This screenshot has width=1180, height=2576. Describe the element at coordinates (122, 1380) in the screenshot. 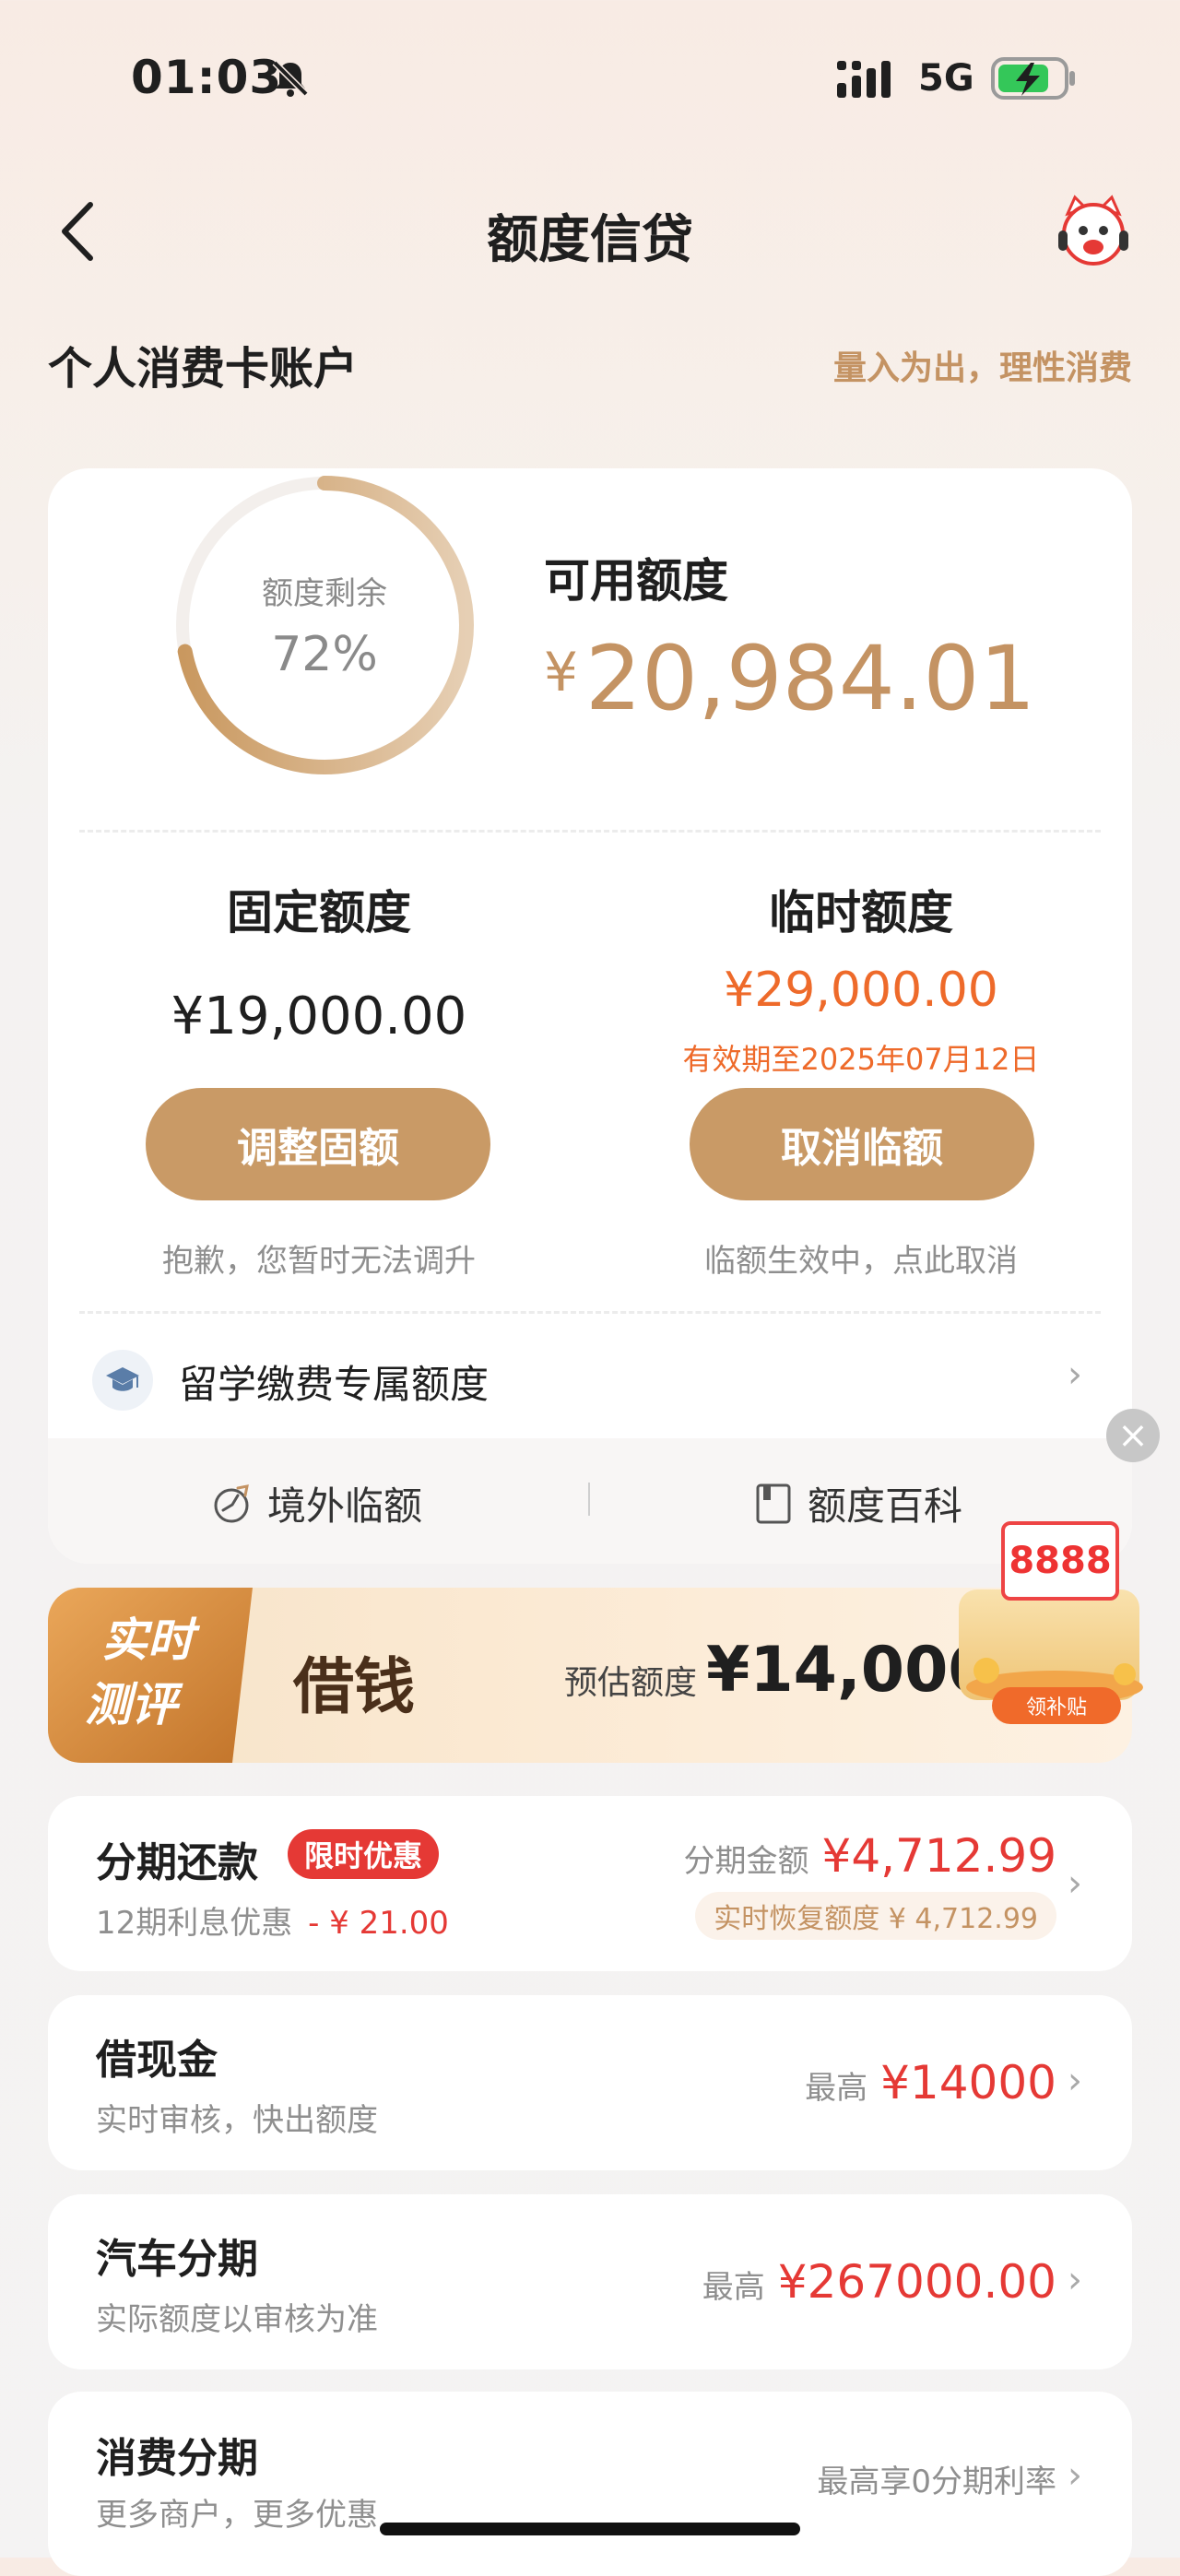

I see `graduation-cap-icon` at that location.